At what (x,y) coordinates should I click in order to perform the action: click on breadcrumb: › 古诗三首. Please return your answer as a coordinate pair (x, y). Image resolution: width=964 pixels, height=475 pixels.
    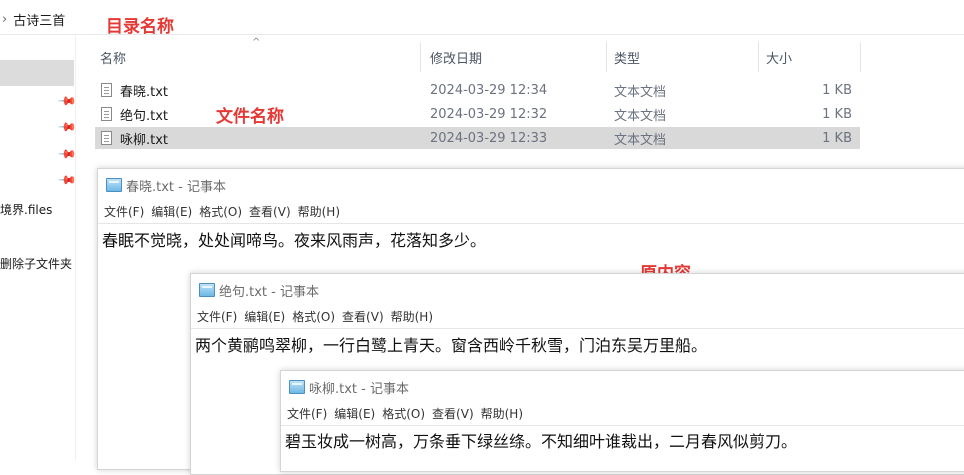
    Looking at the image, I should click on (32, 19).